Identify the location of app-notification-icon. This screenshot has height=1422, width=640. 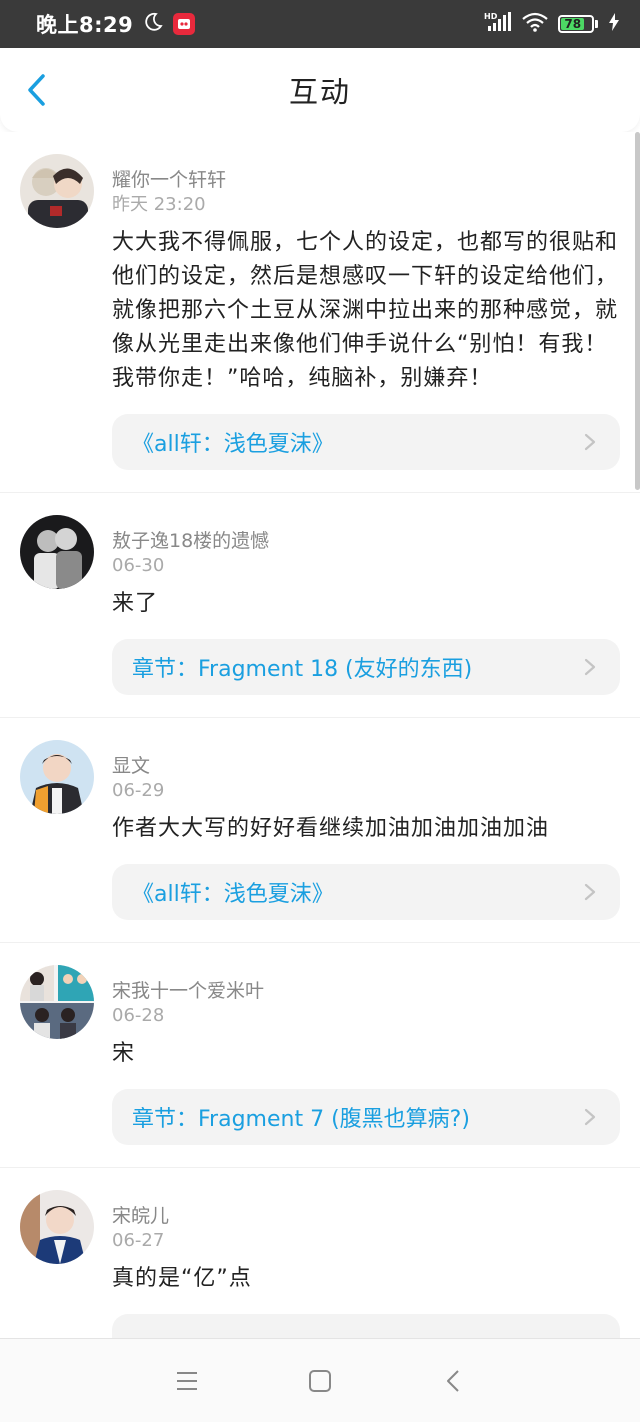
(184, 24).